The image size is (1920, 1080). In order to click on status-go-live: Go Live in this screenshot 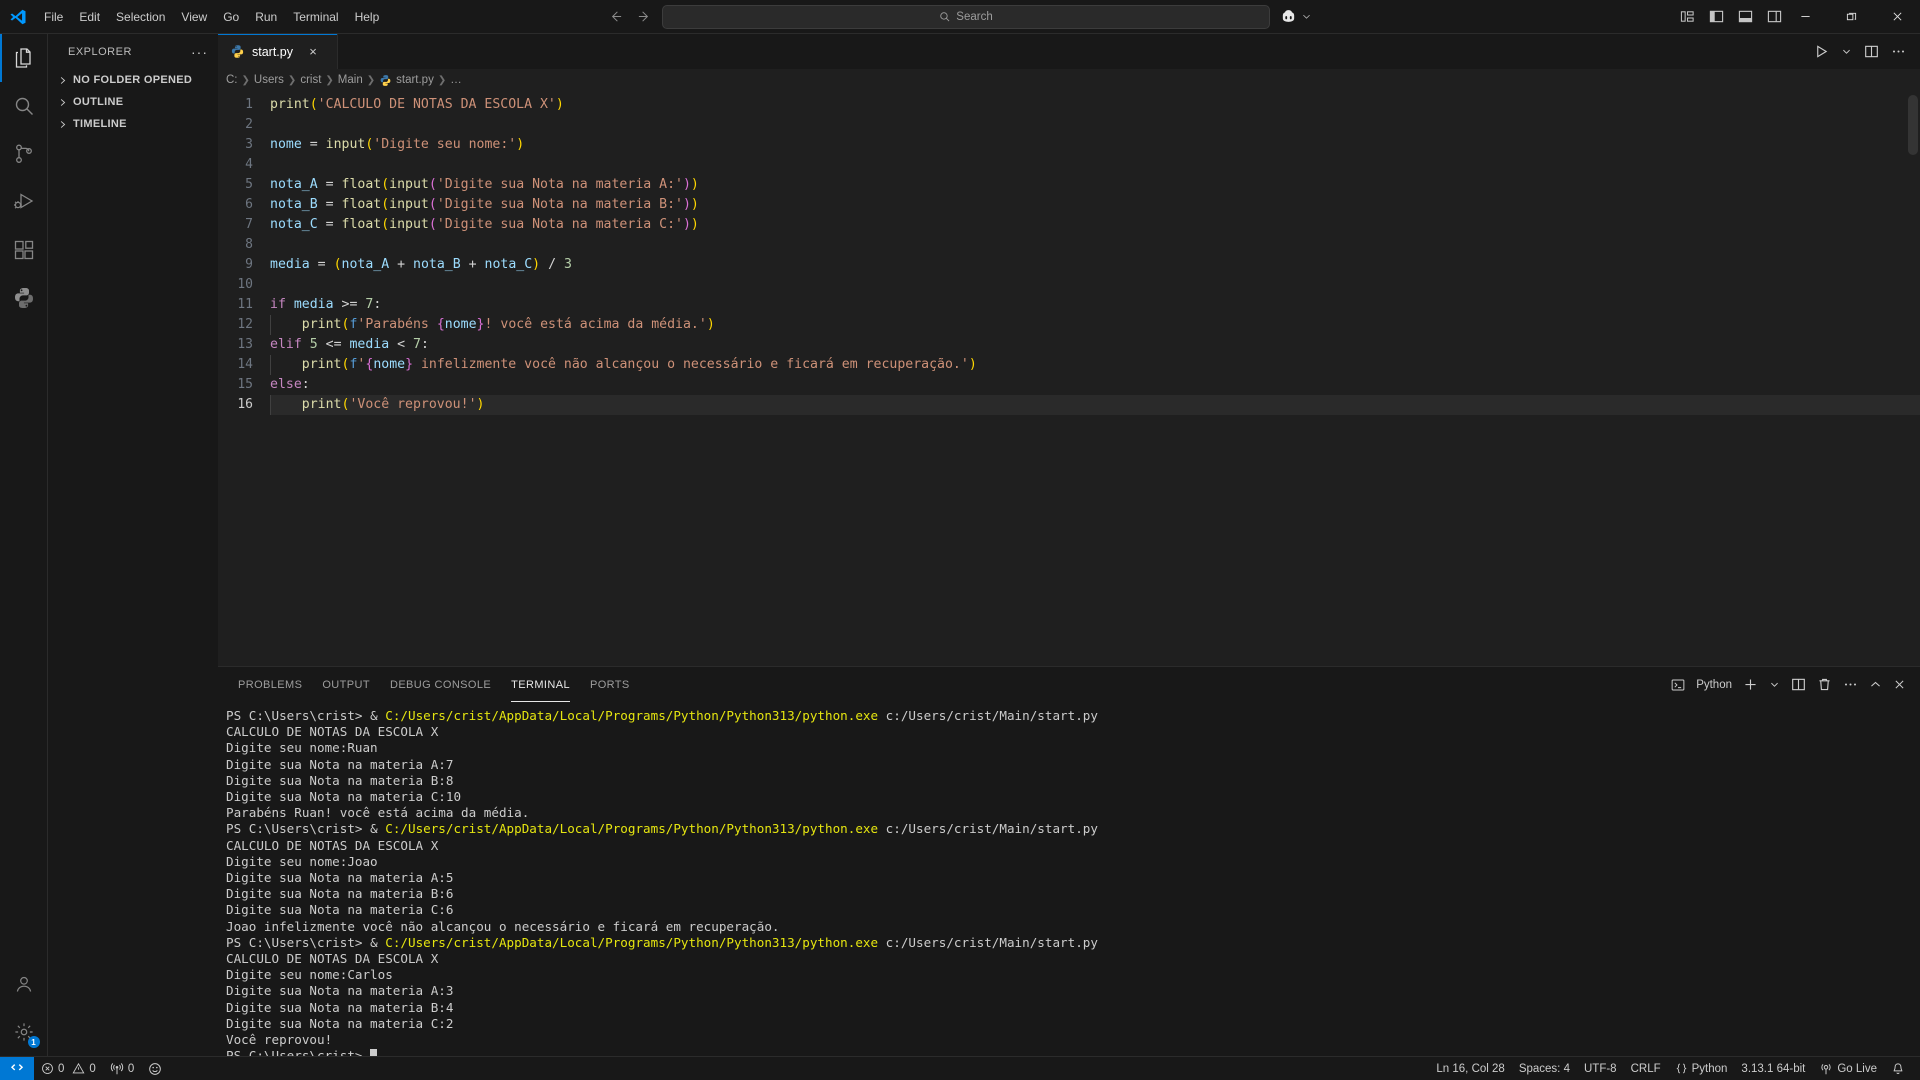, I will do `click(1848, 1068)`.